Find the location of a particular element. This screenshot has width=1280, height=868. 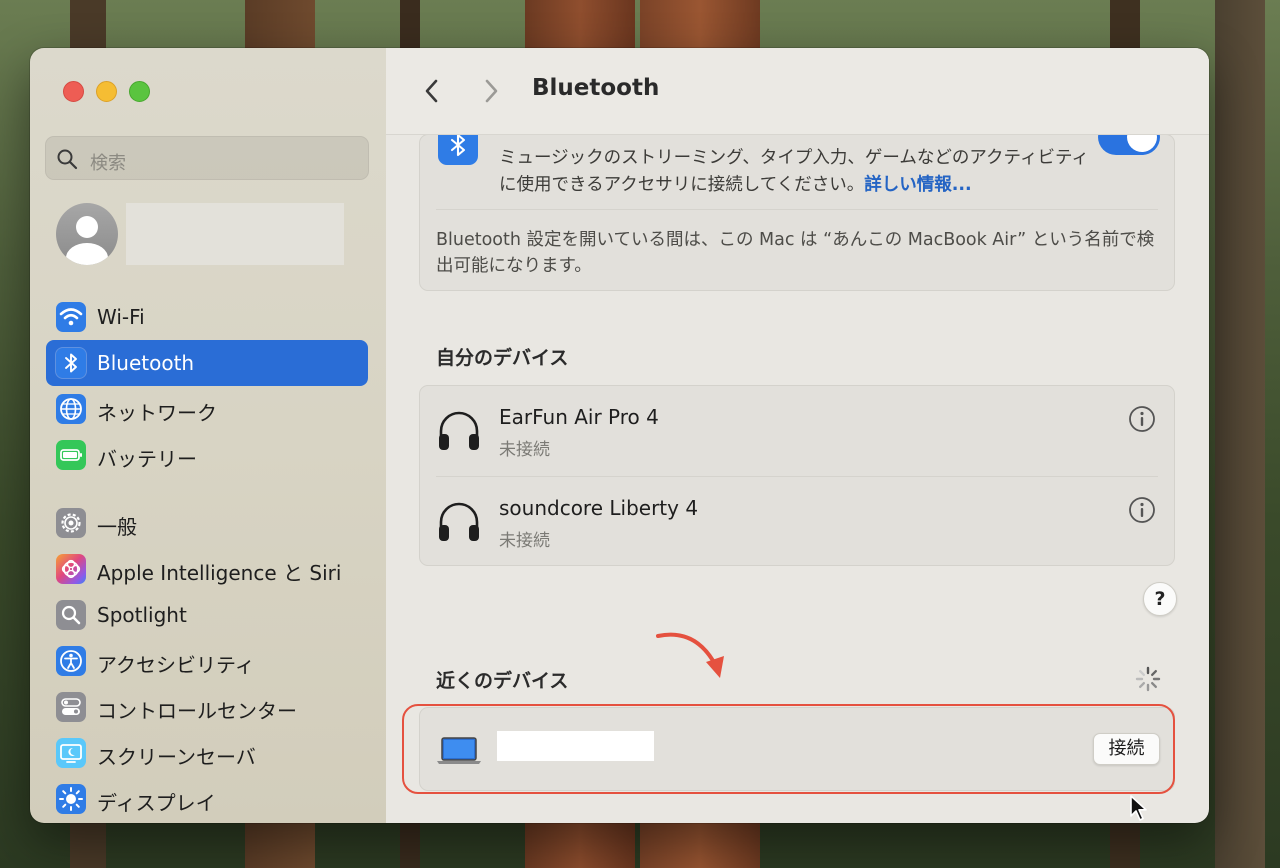

user-name-redacted is located at coordinates (235, 234).